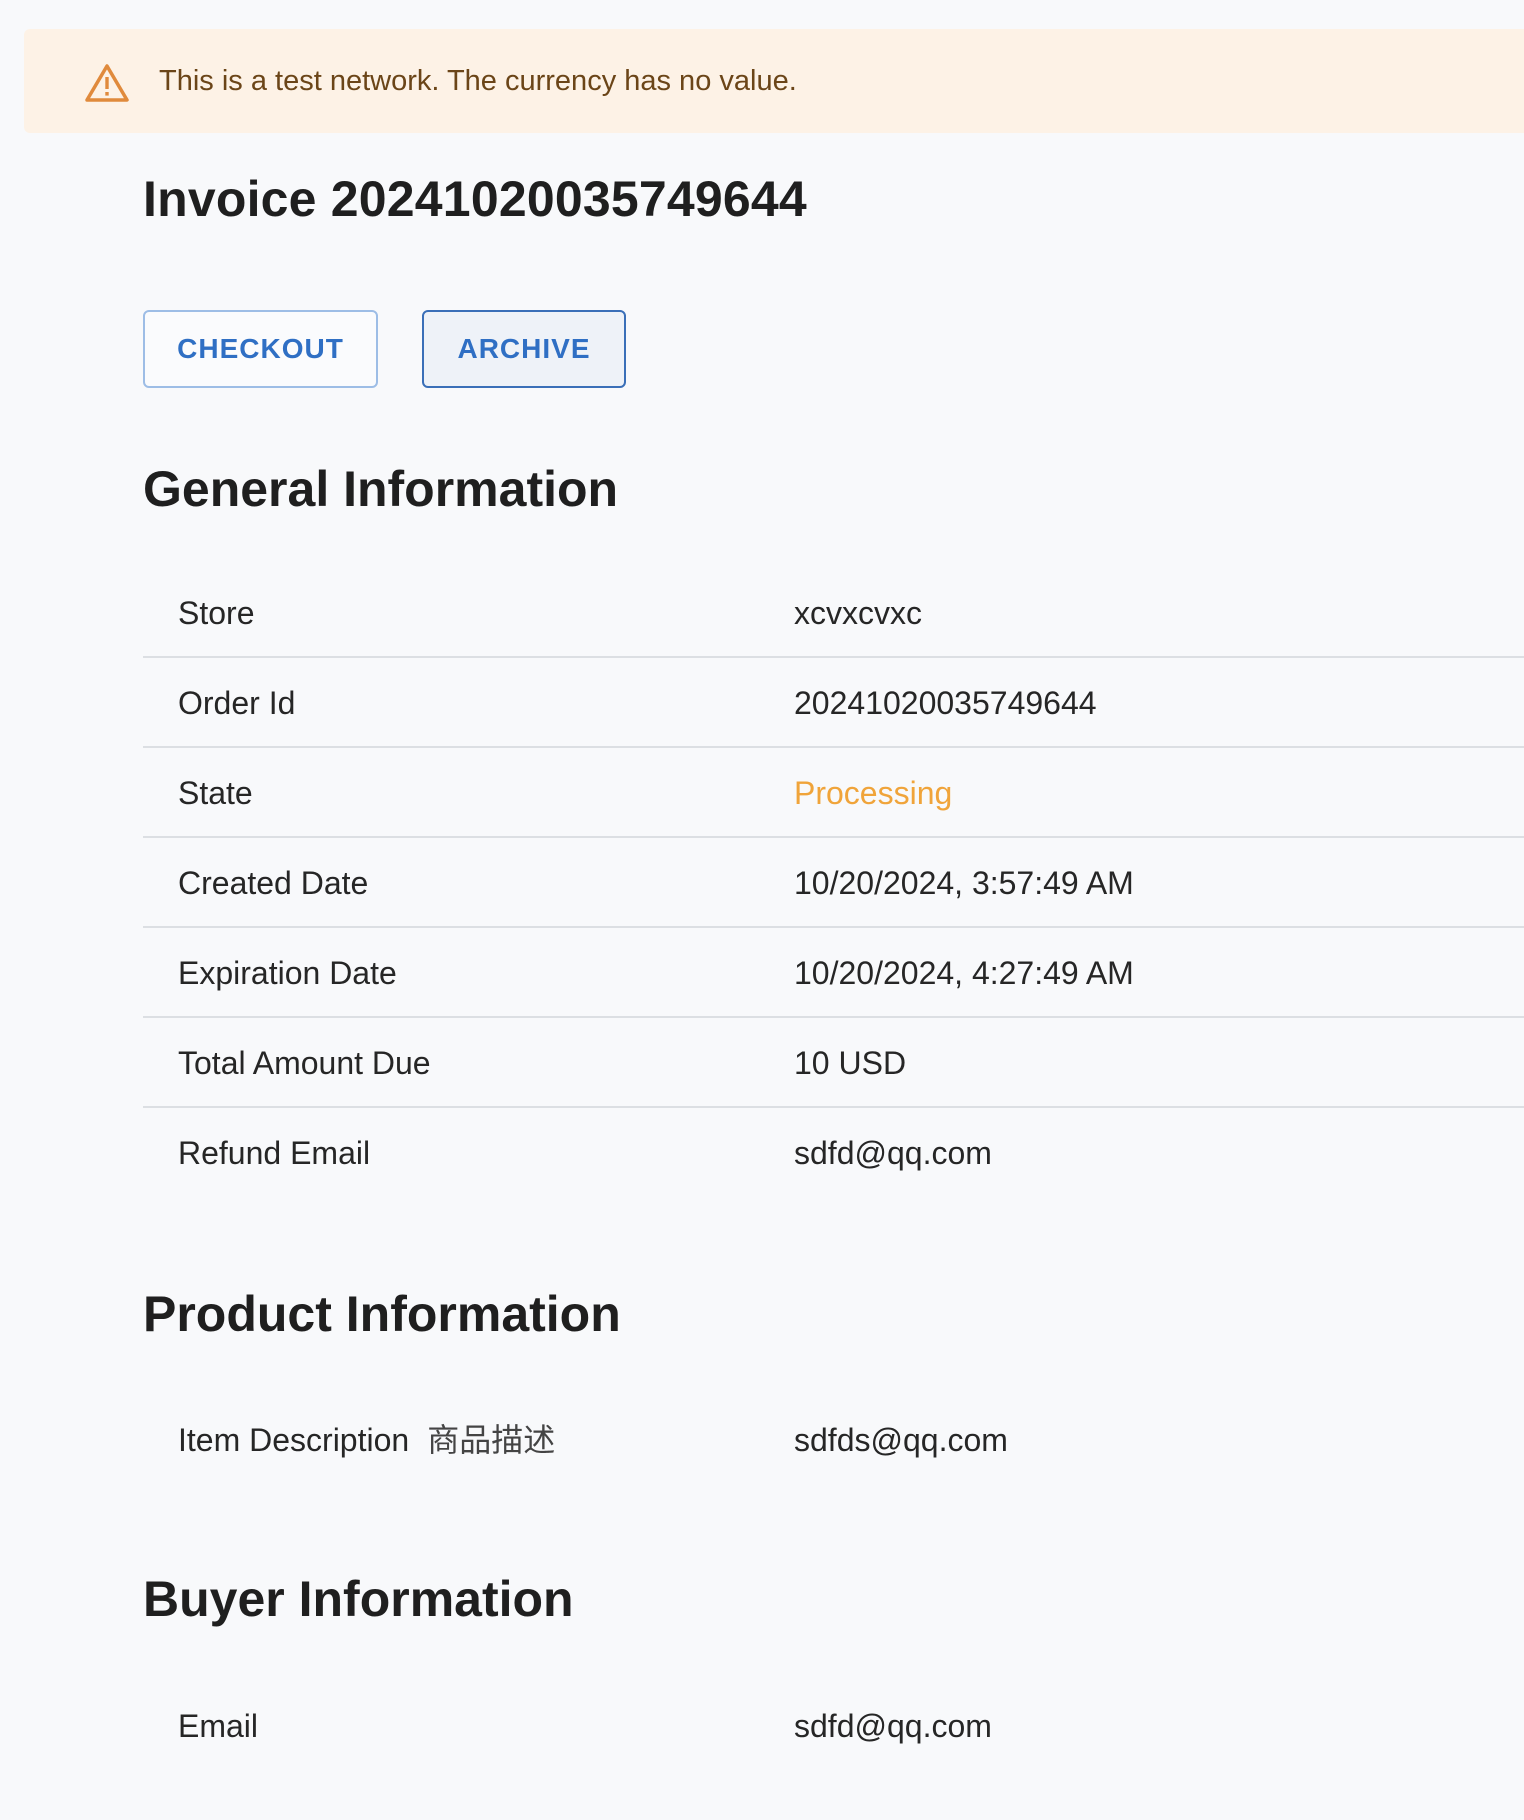 Image resolution: width=1524 pixels, height=1820 pixels. Describe the element at coordinates (215, 793) in the screenshot. I see `row-label: State` at that location.